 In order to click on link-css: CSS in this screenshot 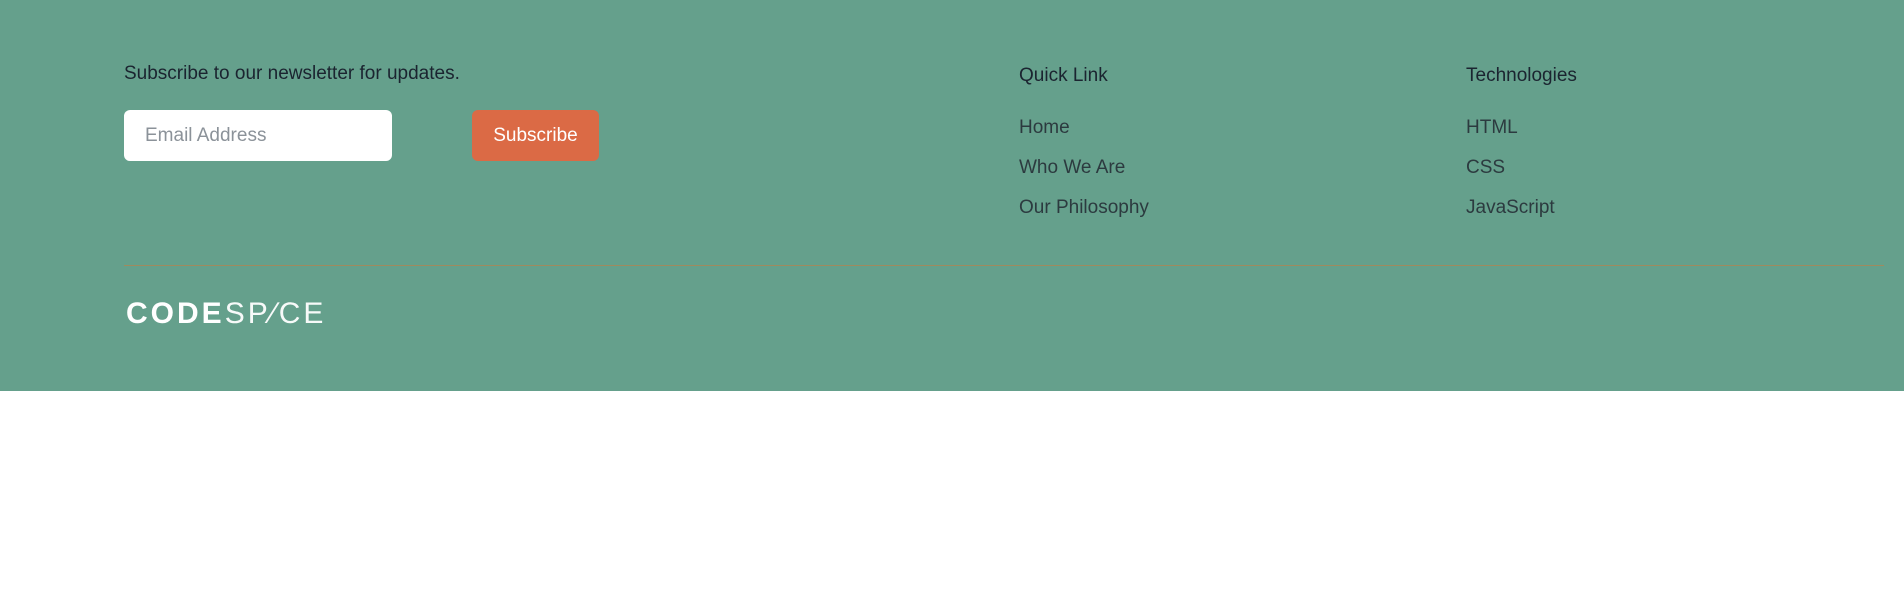, I will do `click(1521, 168)`.